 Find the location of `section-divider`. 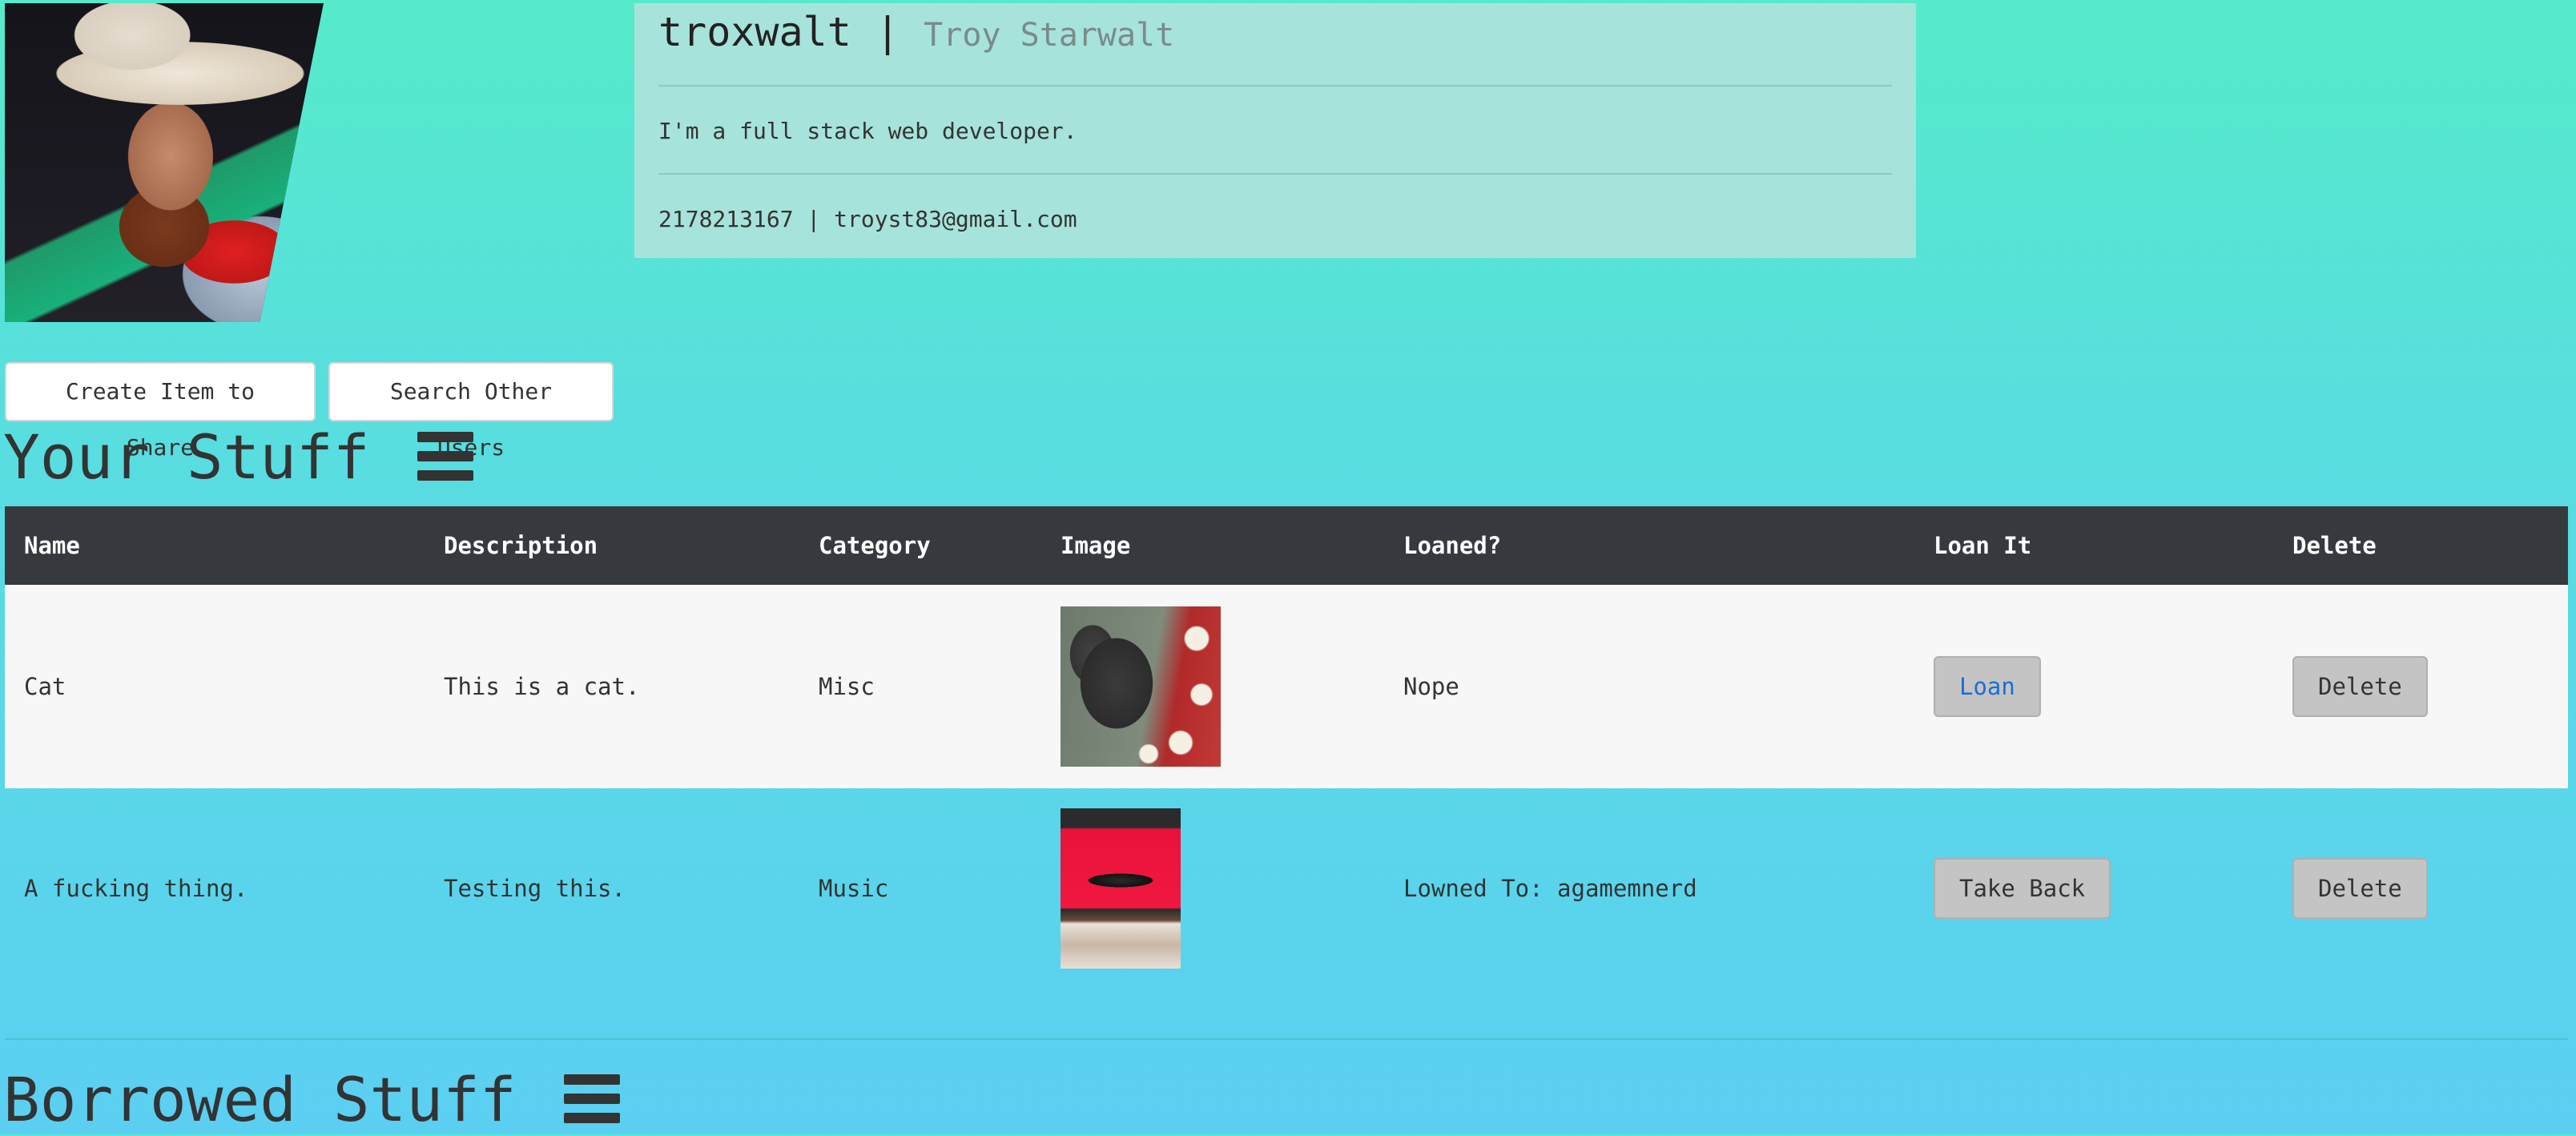

section-divider is located at coordinates (1286, 1039).